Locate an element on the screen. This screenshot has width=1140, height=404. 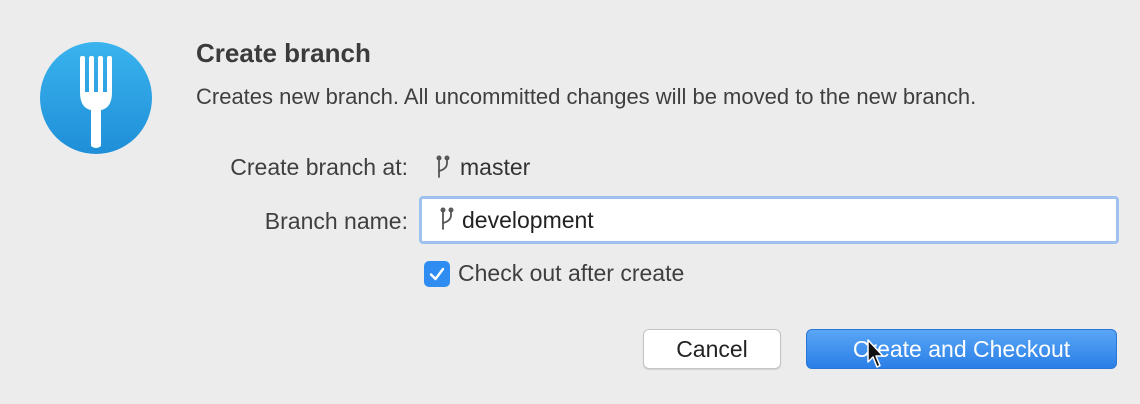
checkmark-icon is located at coordinates (437, 273).